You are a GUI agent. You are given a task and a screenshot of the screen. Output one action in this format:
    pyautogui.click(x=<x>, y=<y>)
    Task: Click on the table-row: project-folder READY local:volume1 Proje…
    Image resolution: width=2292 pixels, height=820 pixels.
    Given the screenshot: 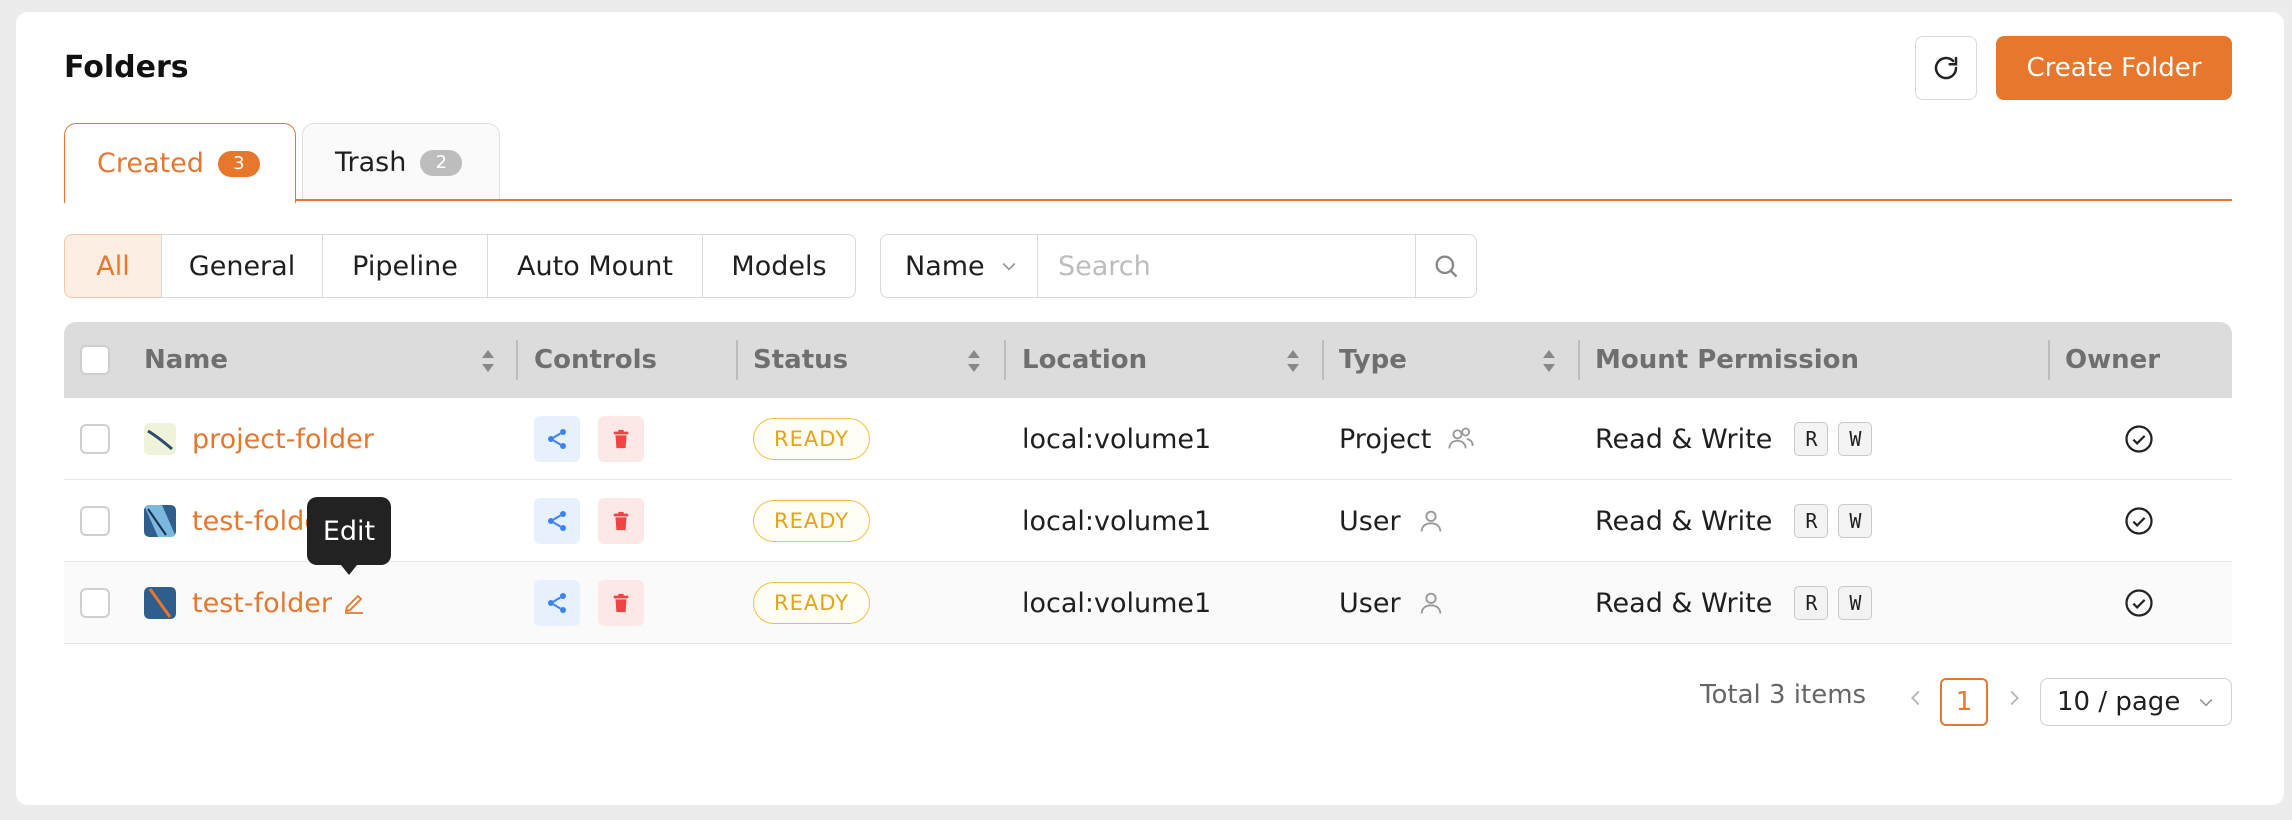 What is the action you would take?
    pyautogui.click(x=1148, y=439)
    